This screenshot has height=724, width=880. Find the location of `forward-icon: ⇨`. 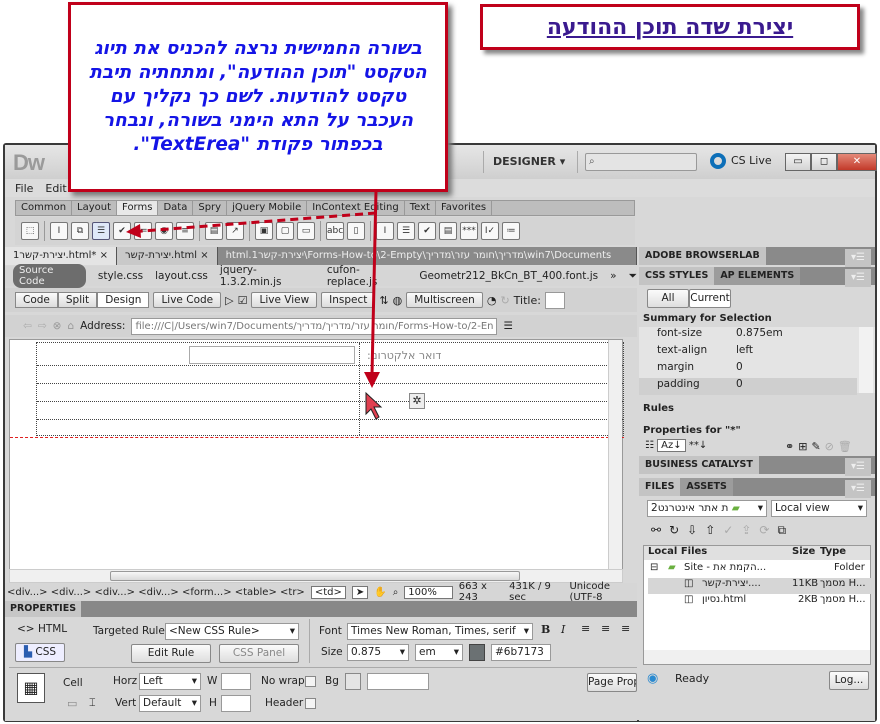

forward-icon: ⇨ is located at coordinates (42, 326).